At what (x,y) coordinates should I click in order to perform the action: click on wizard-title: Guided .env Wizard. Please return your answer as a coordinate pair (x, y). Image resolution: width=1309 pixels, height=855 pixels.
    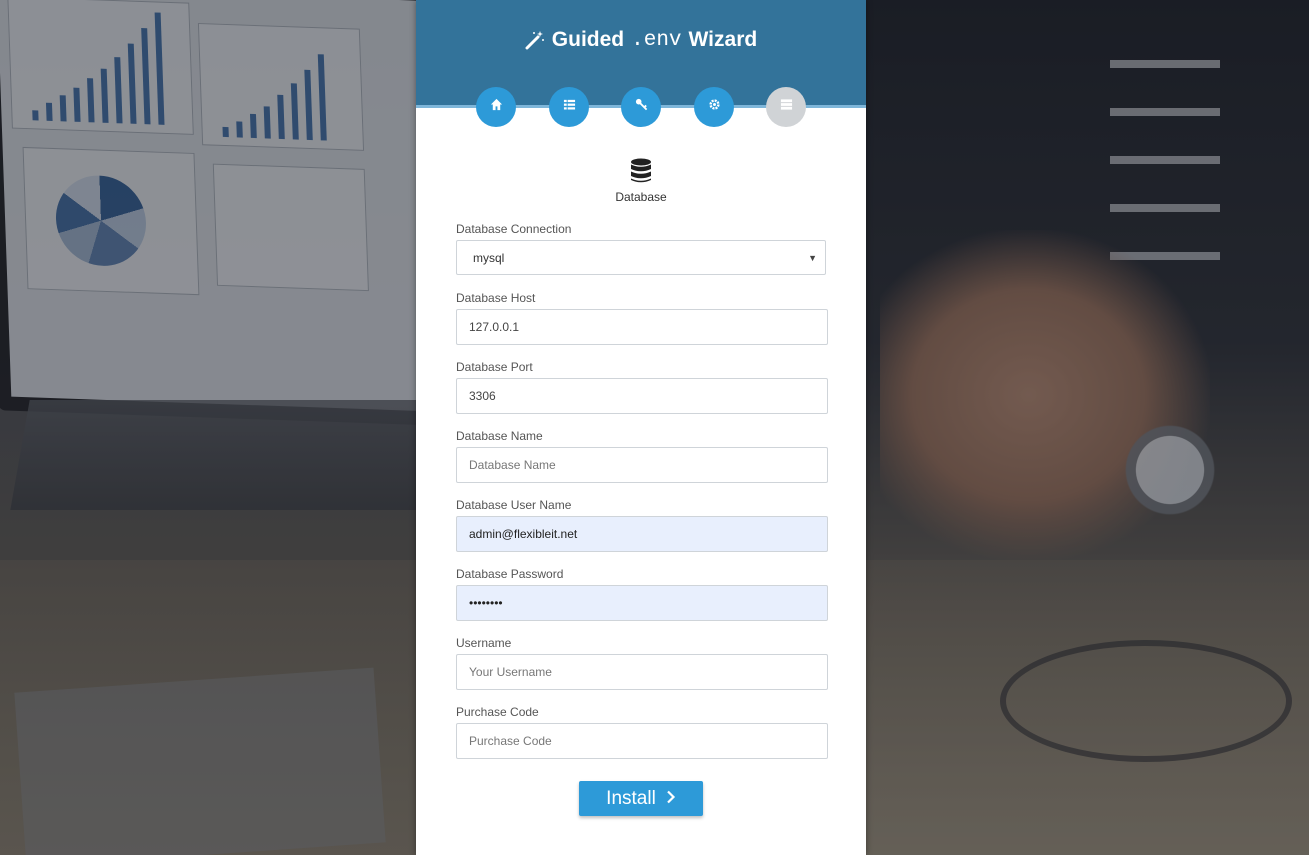
    Looking at the image, I should click on (641, 40).